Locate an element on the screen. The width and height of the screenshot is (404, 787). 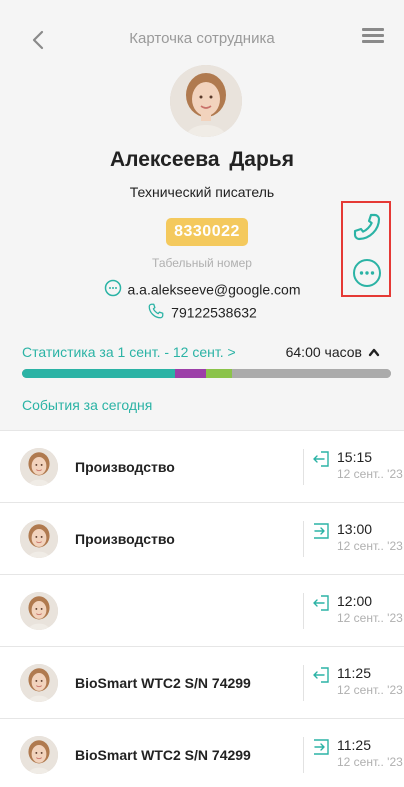
event-time: 15:15 is located at coordinates (355, 457).